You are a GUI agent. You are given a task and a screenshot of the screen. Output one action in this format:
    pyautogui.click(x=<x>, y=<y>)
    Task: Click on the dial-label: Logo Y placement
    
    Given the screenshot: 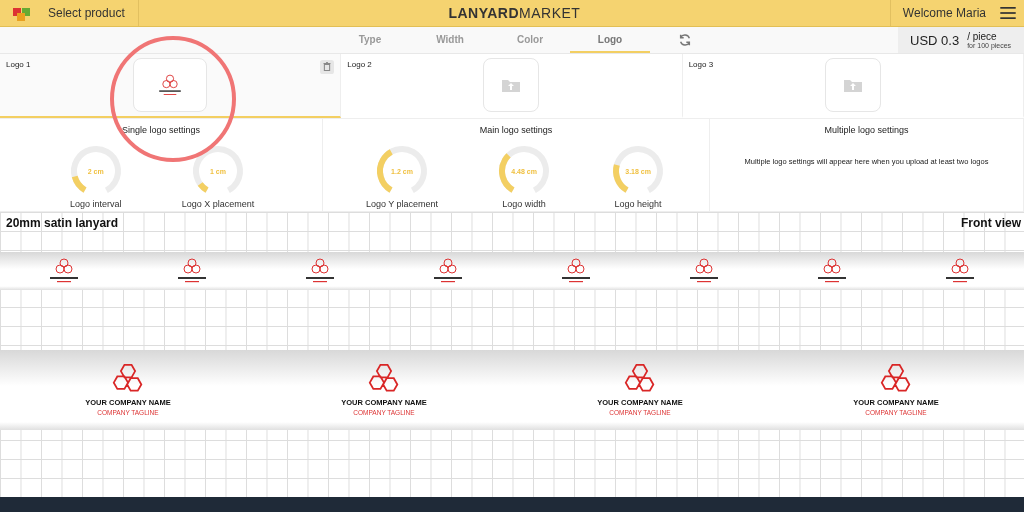 What is the action you would take?
    pyautogui.click(x=402, y=204)
    